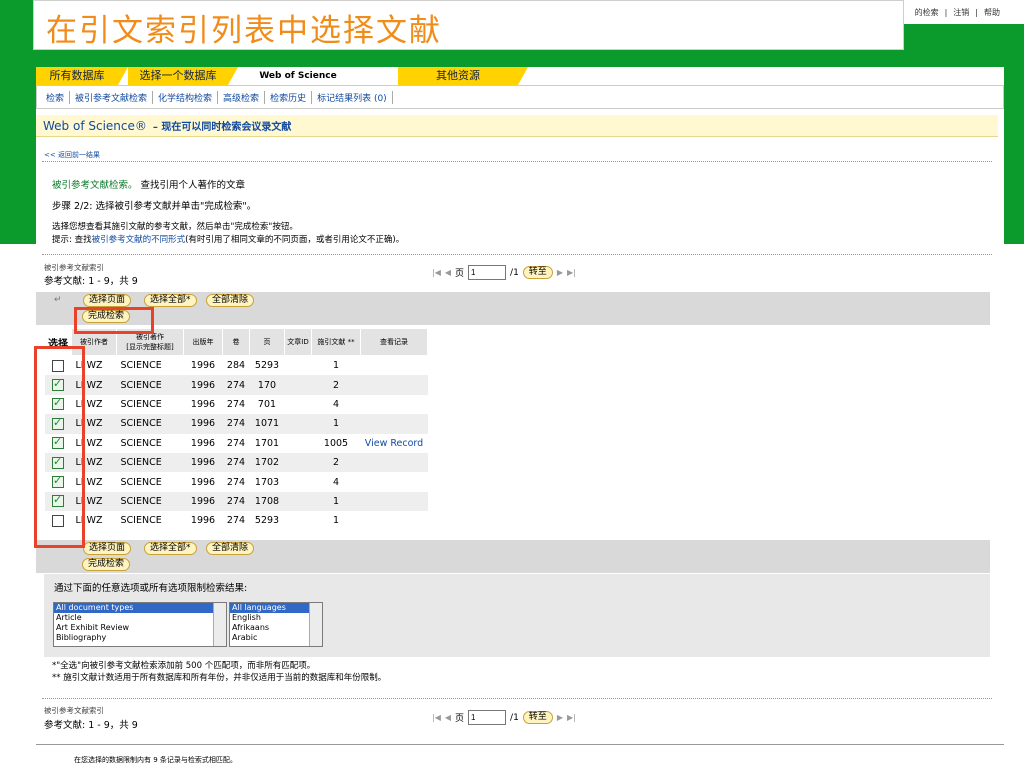  Describe the element at coordinates (463, 76) in the screenshot. I see `tab-other-resources: 其他资源` at that location.